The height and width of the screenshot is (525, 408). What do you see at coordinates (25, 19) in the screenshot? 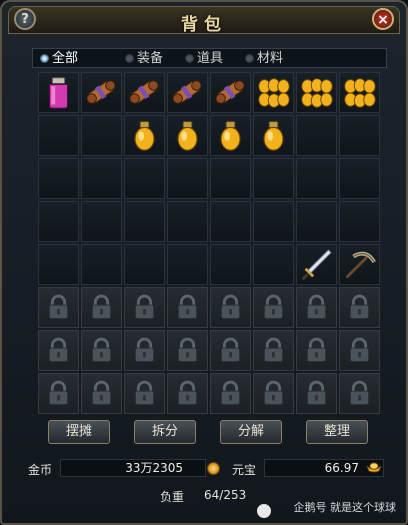
I see `help-button: ?` at bounding box center [25, 19].